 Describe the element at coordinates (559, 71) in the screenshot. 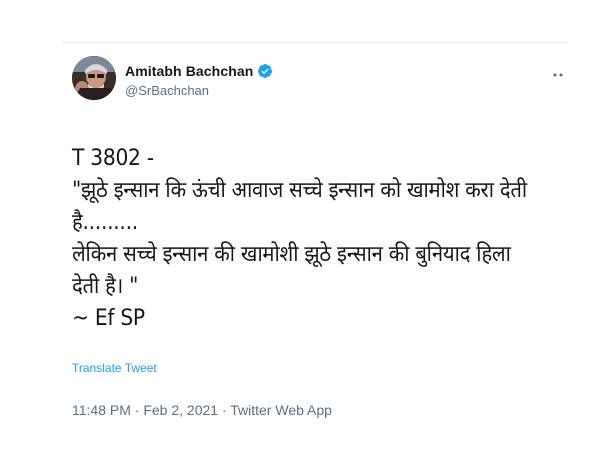

I see `more-options-icon` at that location.